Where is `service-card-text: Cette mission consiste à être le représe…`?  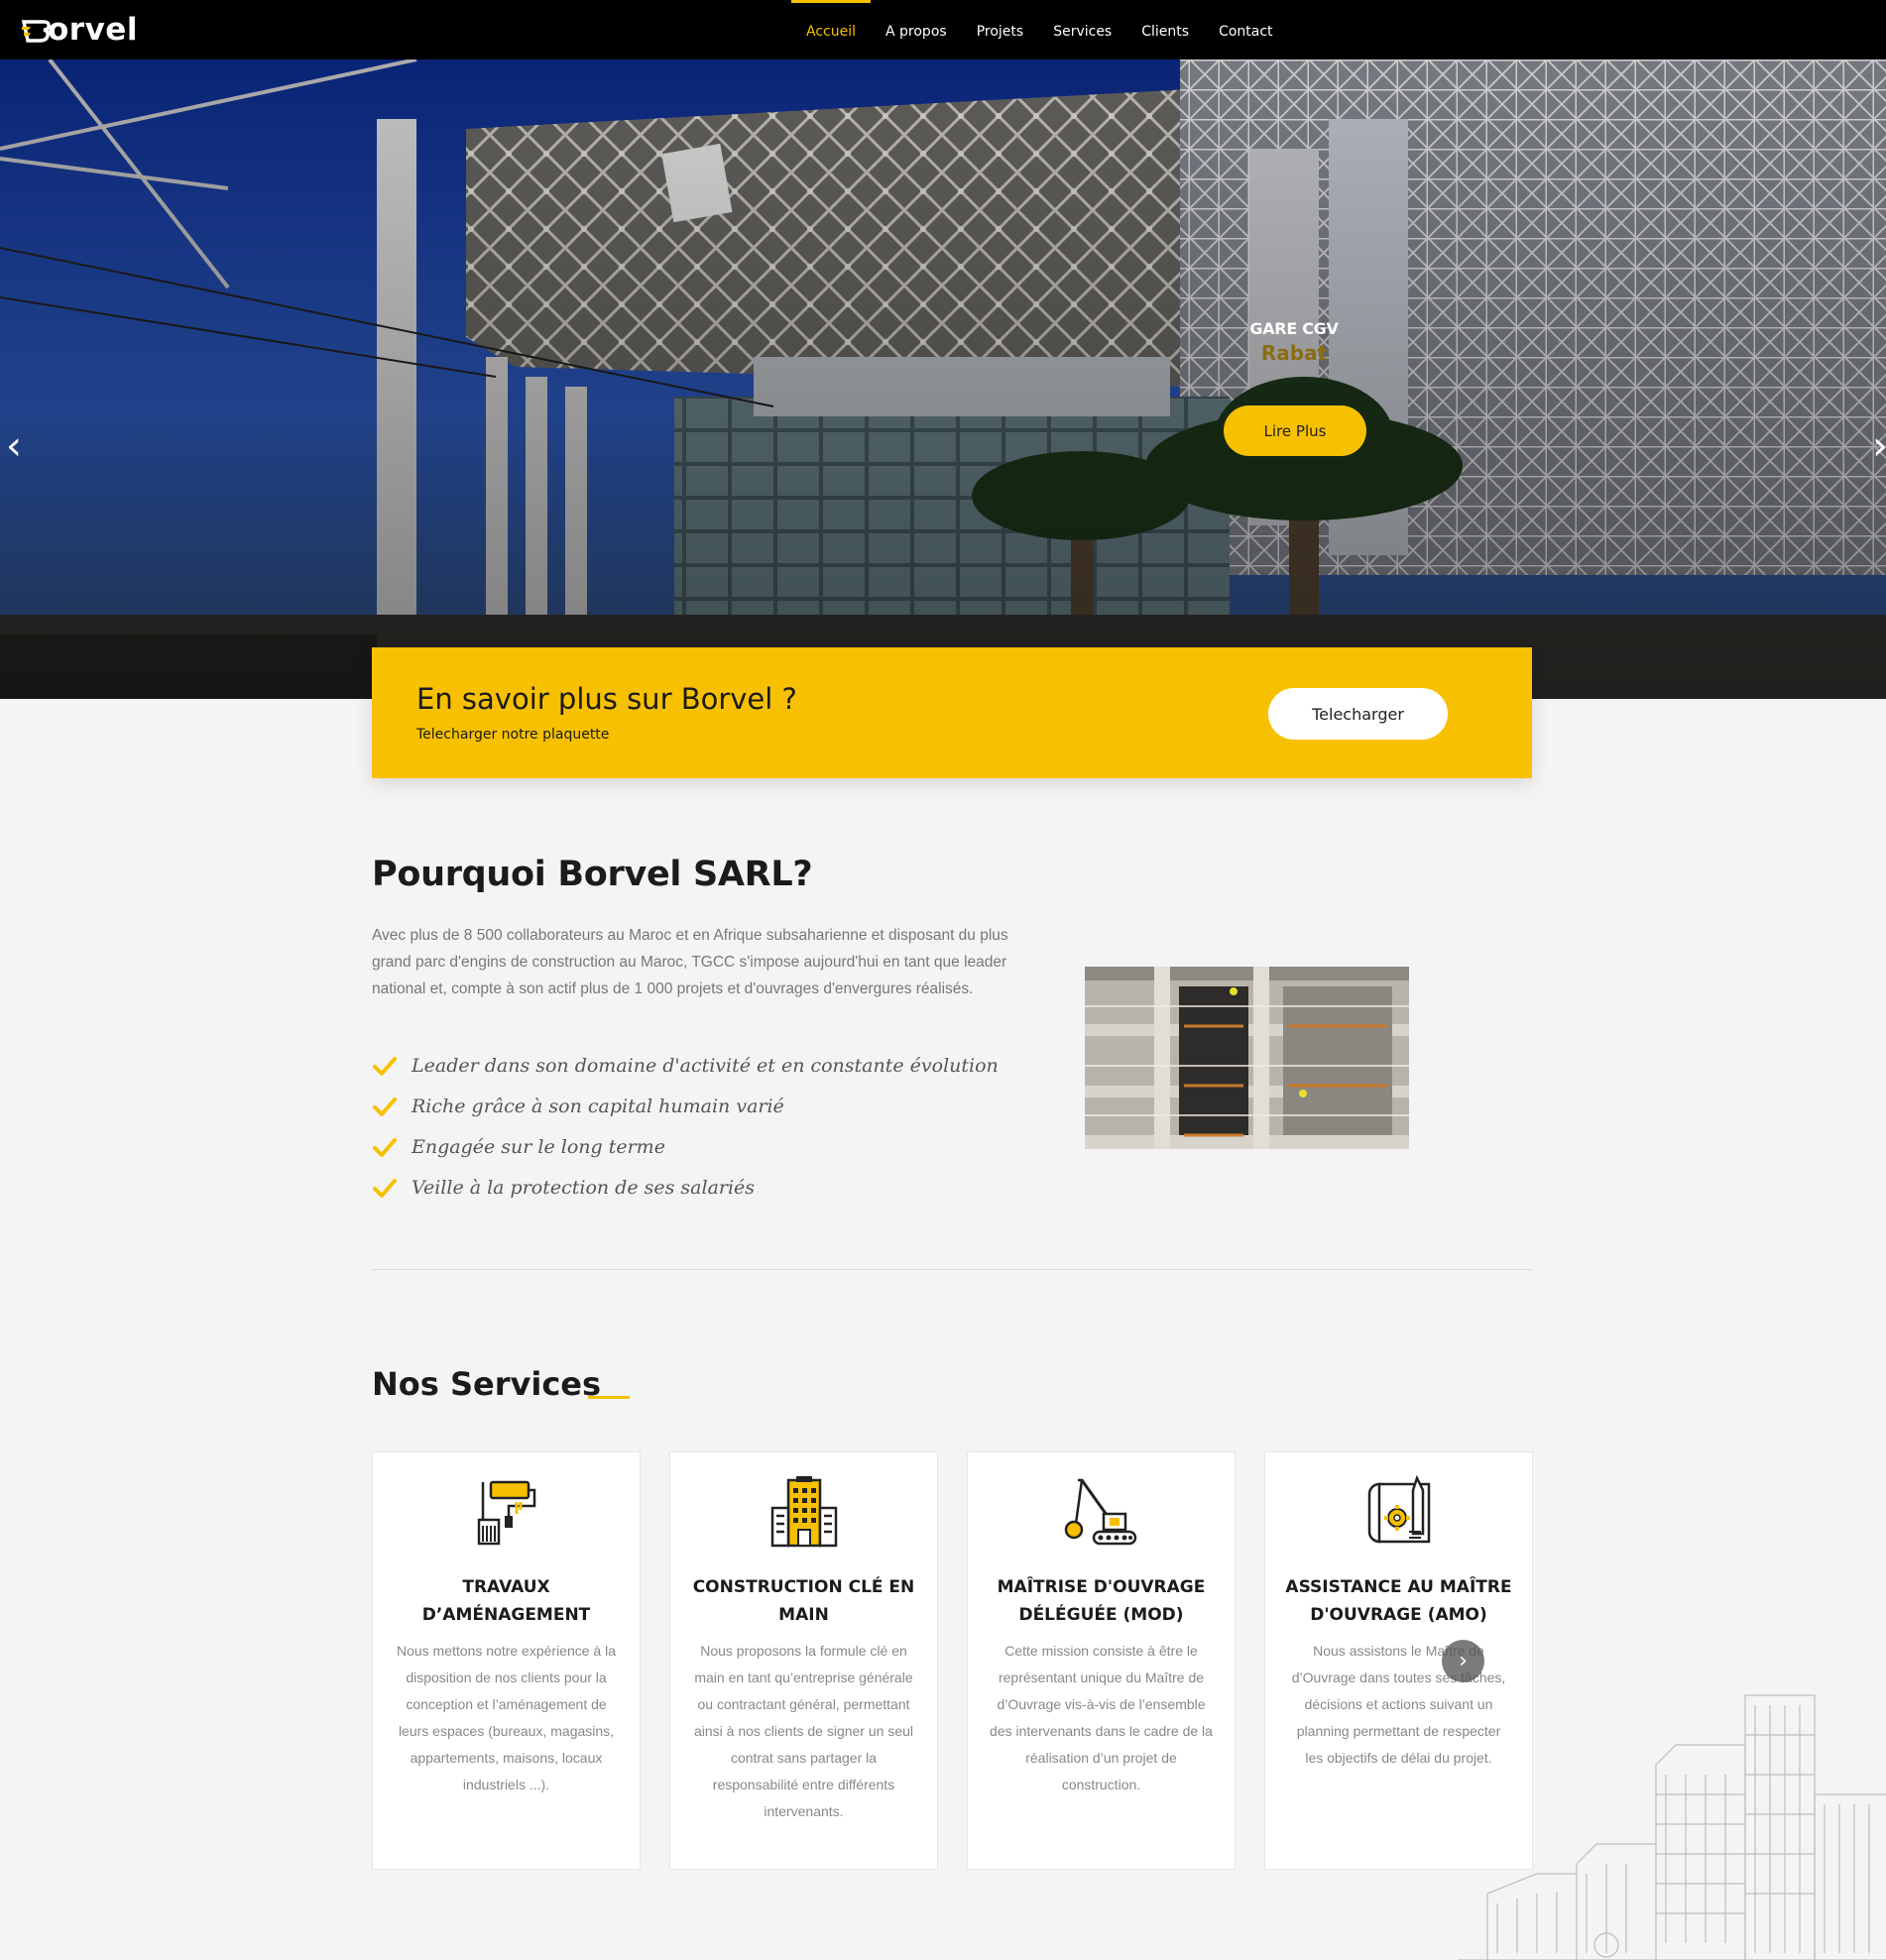
service-card-text: Cette mission consiste à être le représe… is located at coordinates (1102, 1717).